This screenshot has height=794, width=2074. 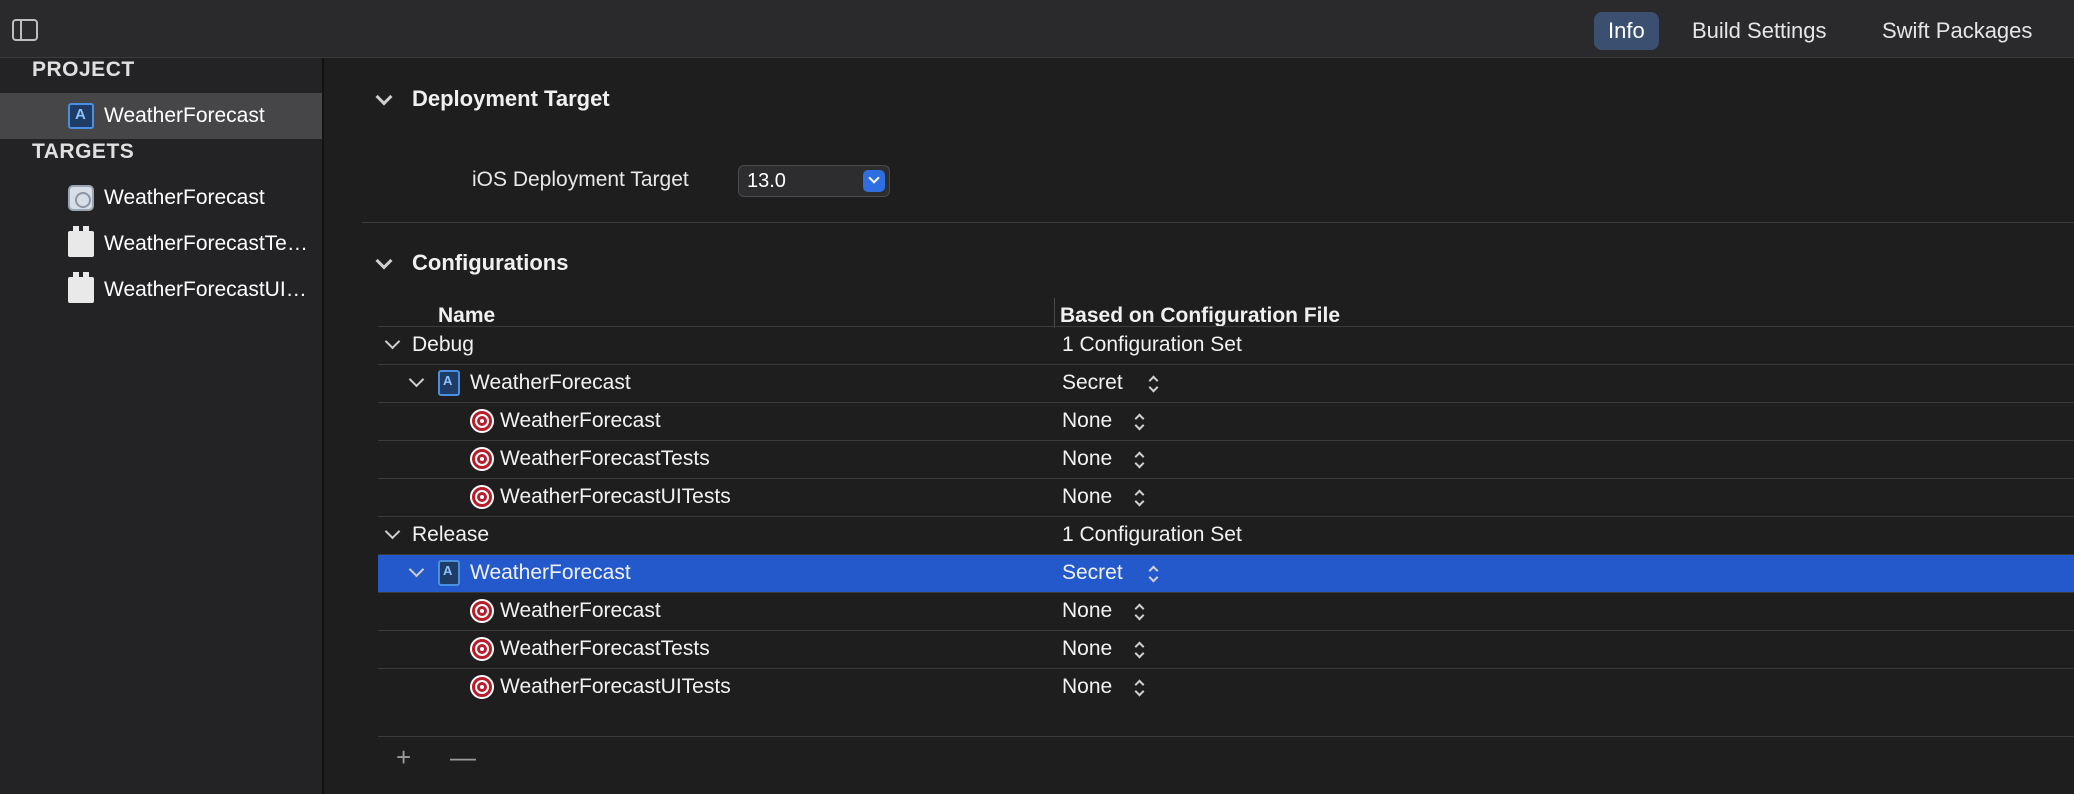 What do you see at coordinates (81, 198) in the screenshot?
I see `app-icon` at bounding box center [81, 198].